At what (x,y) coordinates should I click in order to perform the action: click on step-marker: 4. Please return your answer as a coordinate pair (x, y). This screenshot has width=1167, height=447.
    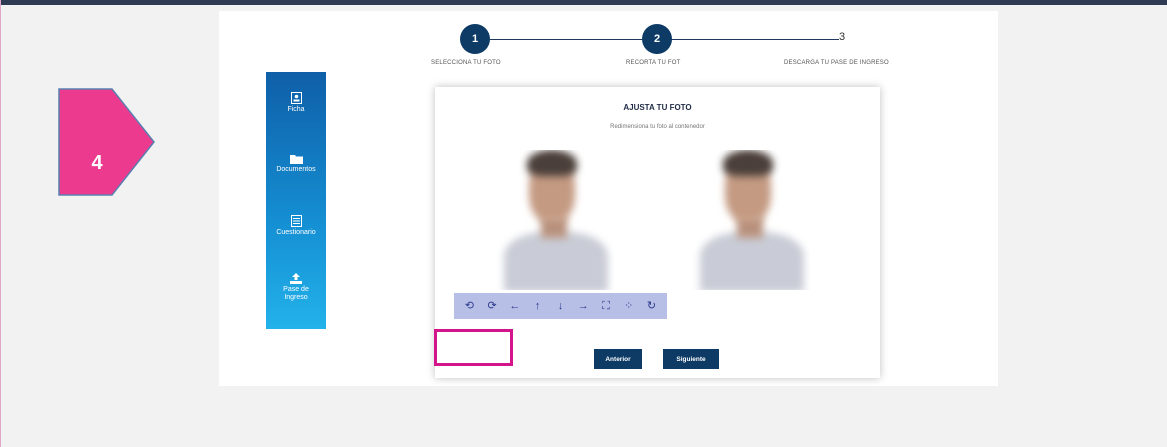
    Looking at the image, I should click on (107, 142).